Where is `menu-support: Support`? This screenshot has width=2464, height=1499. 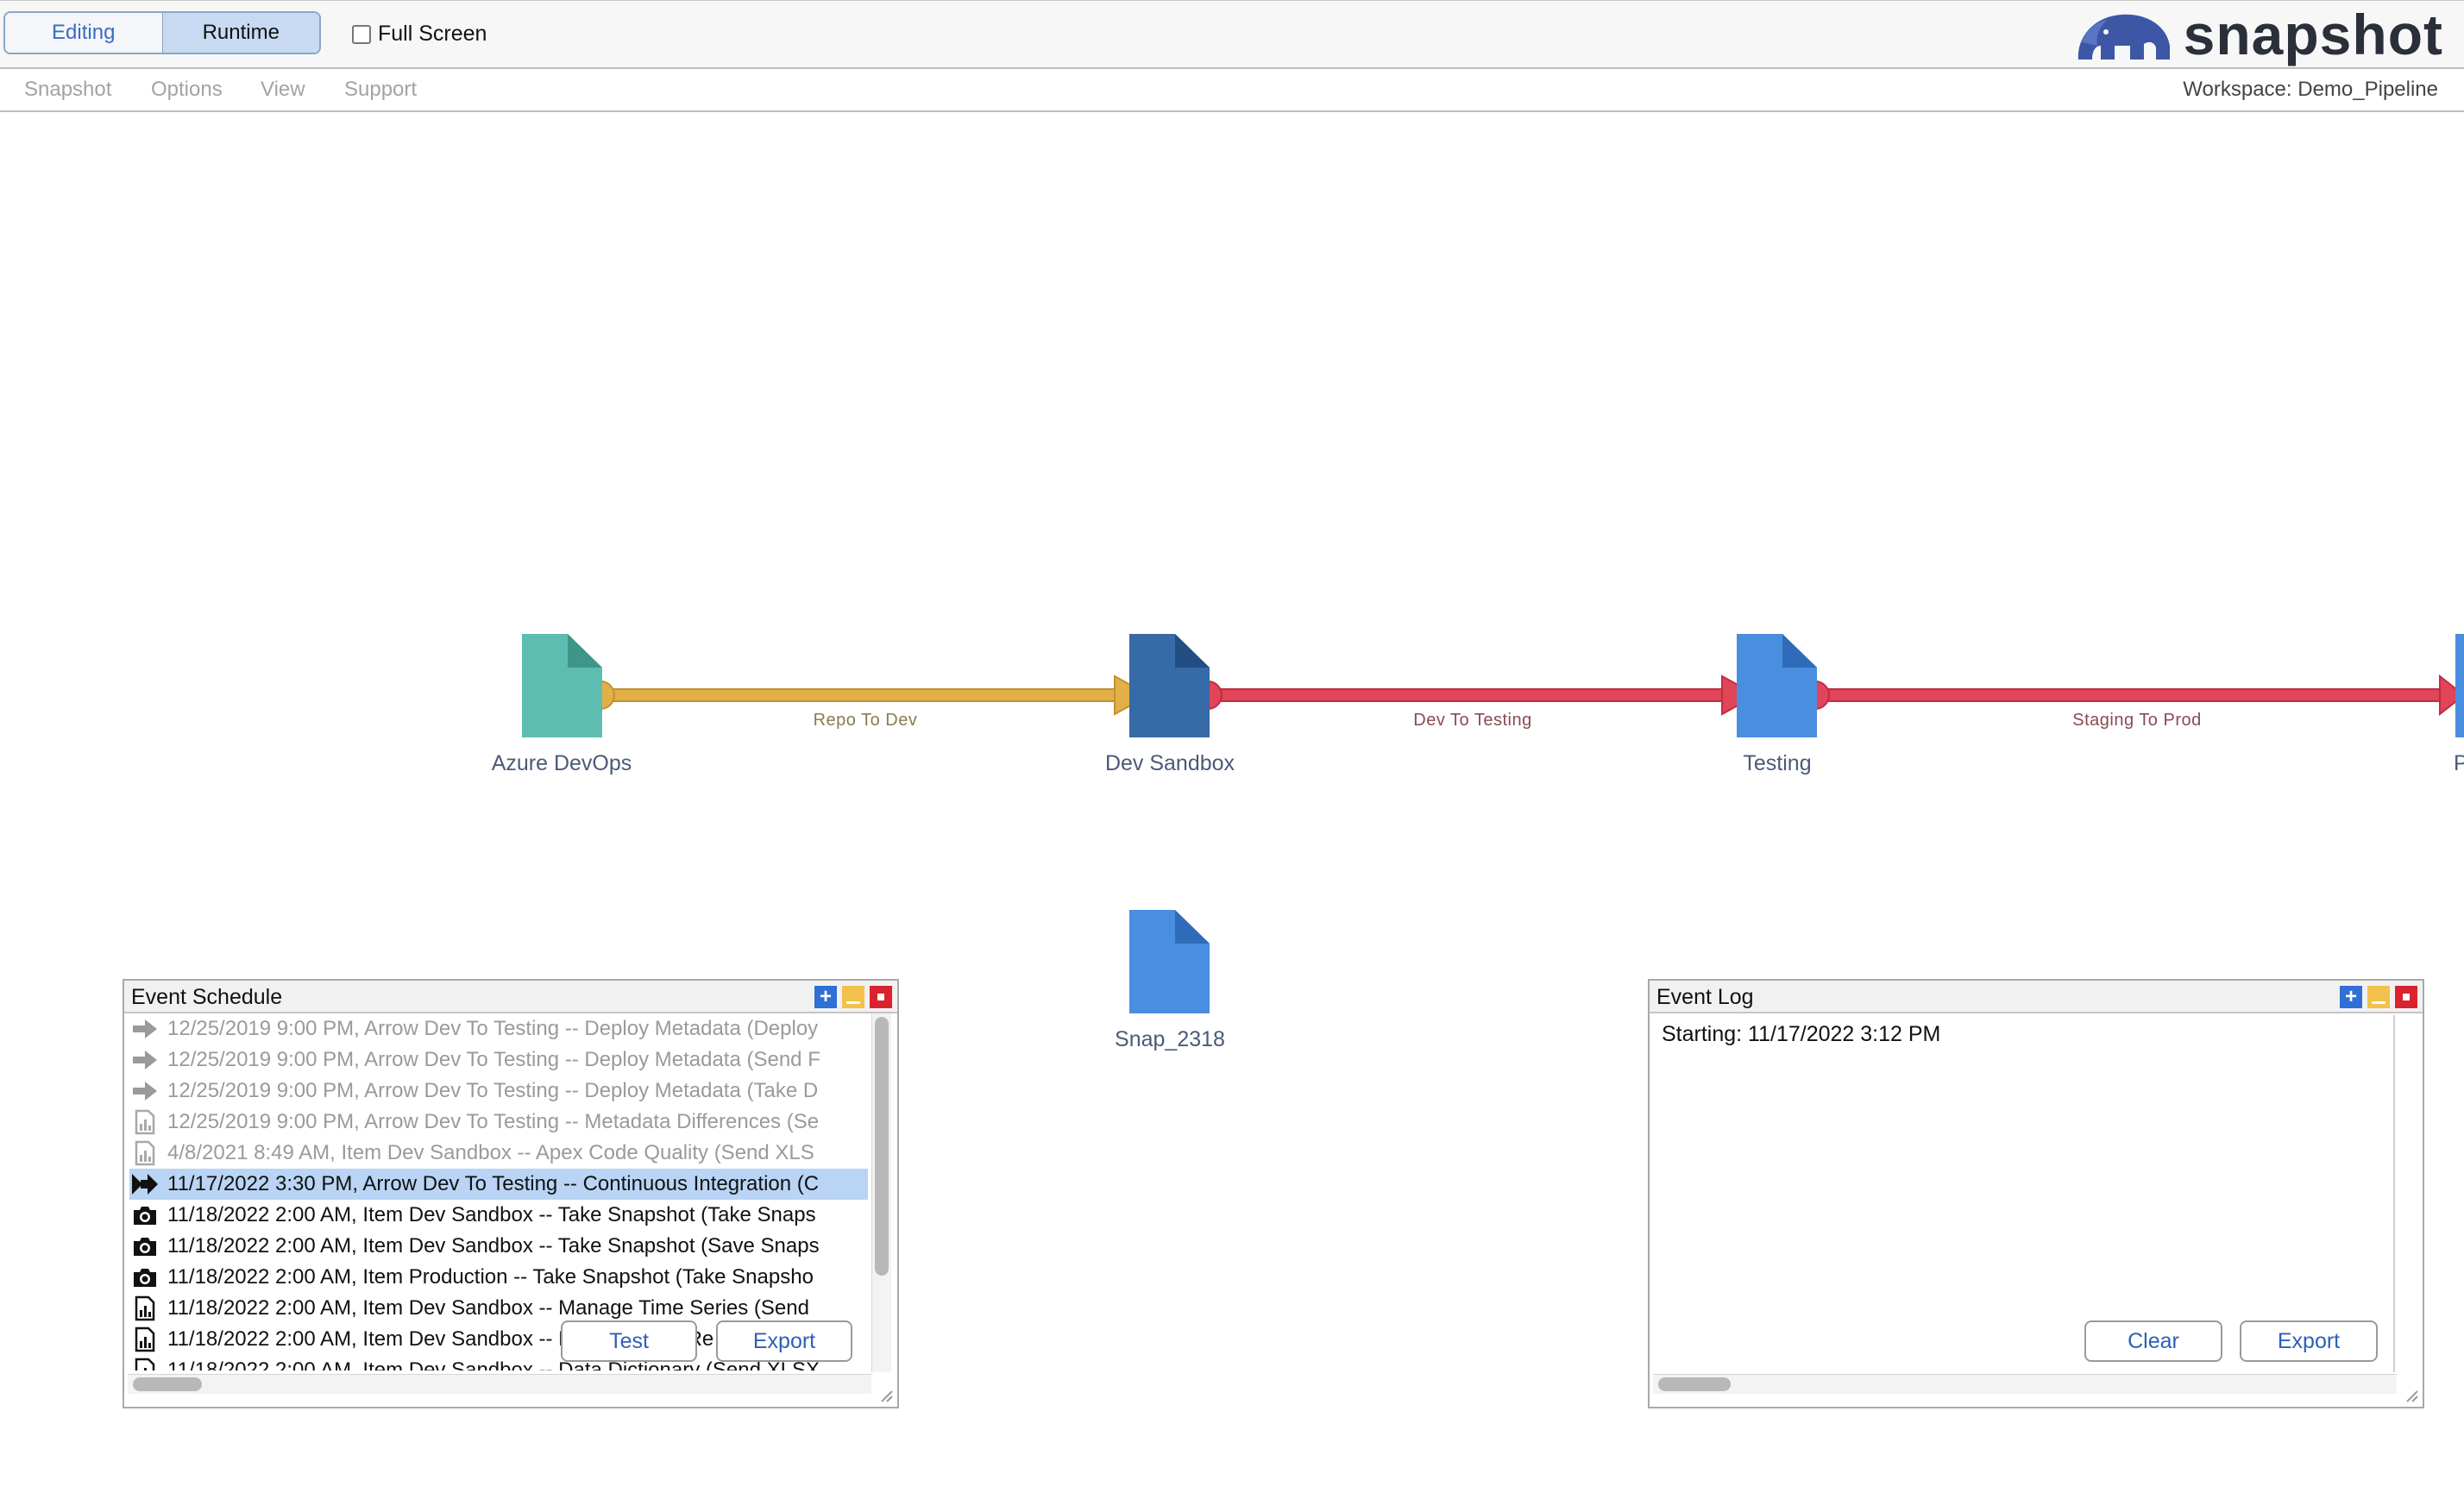
menu-support: Support is located at coordinates (381, 90).